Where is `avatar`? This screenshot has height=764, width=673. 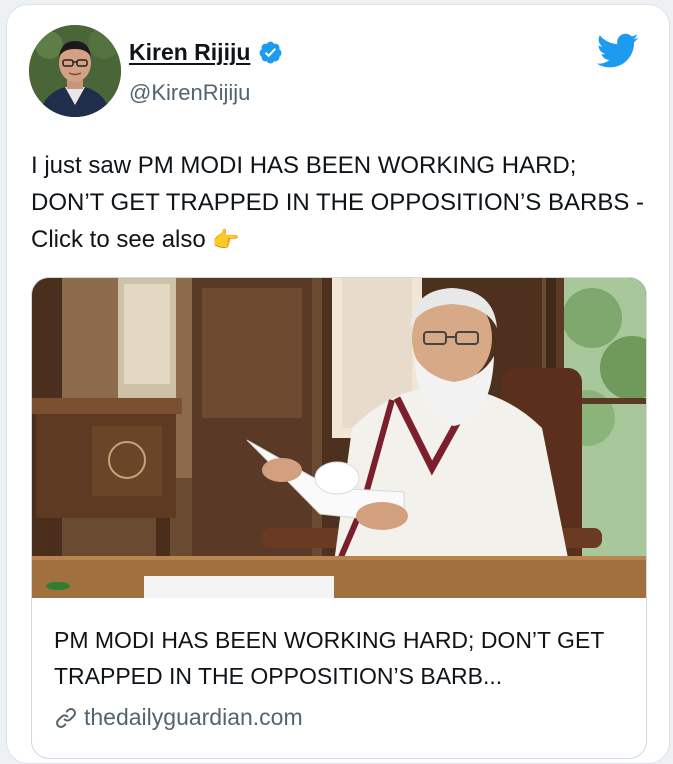
avatar is located at coordinates (75, 71).